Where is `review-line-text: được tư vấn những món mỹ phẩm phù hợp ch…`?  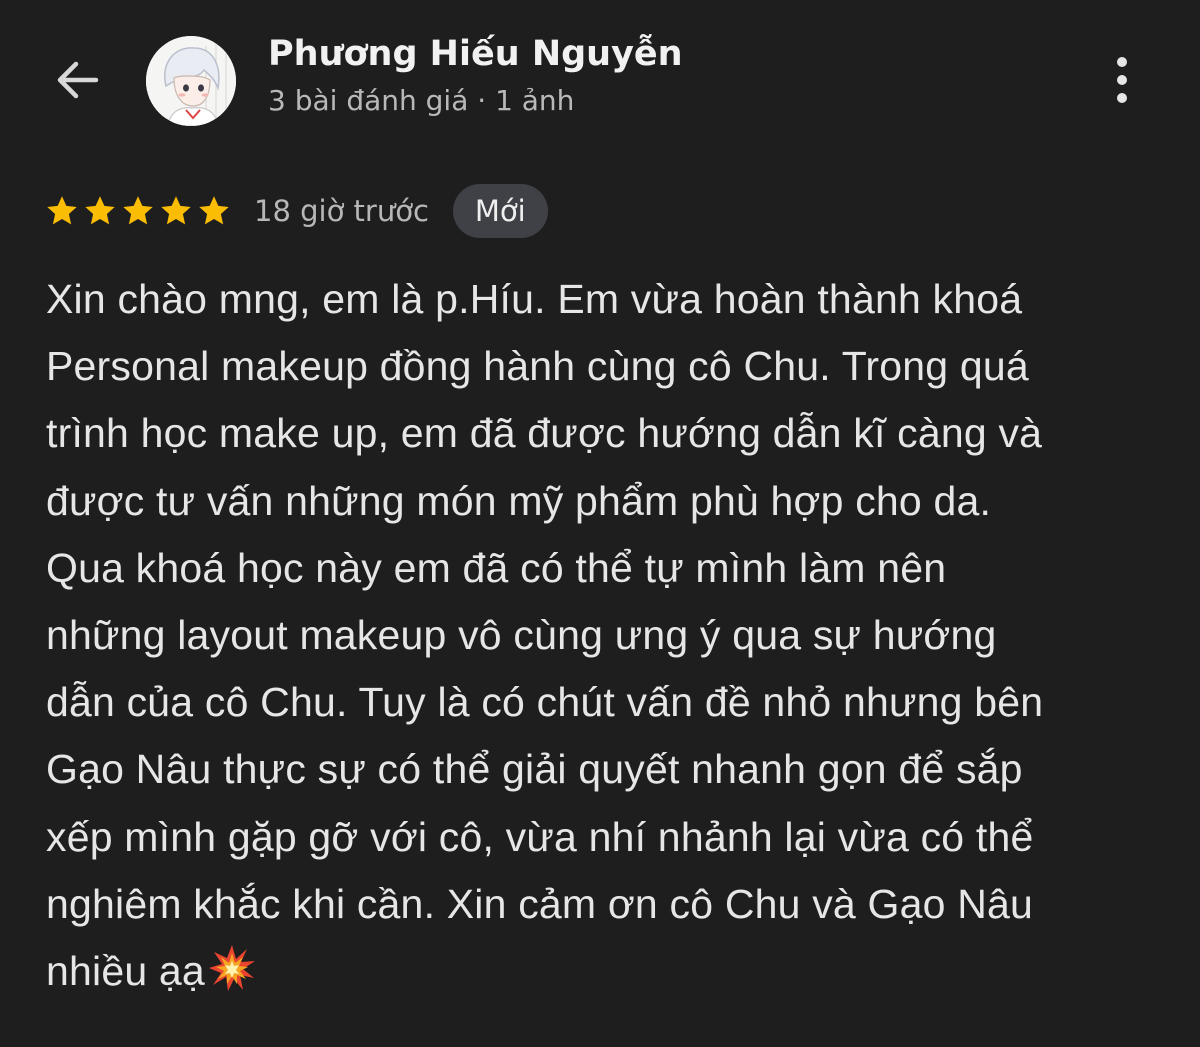 review-line-text: được tư vấn những món mỹ phẩm phù hợp ch… is located at coordinates (519, 500).